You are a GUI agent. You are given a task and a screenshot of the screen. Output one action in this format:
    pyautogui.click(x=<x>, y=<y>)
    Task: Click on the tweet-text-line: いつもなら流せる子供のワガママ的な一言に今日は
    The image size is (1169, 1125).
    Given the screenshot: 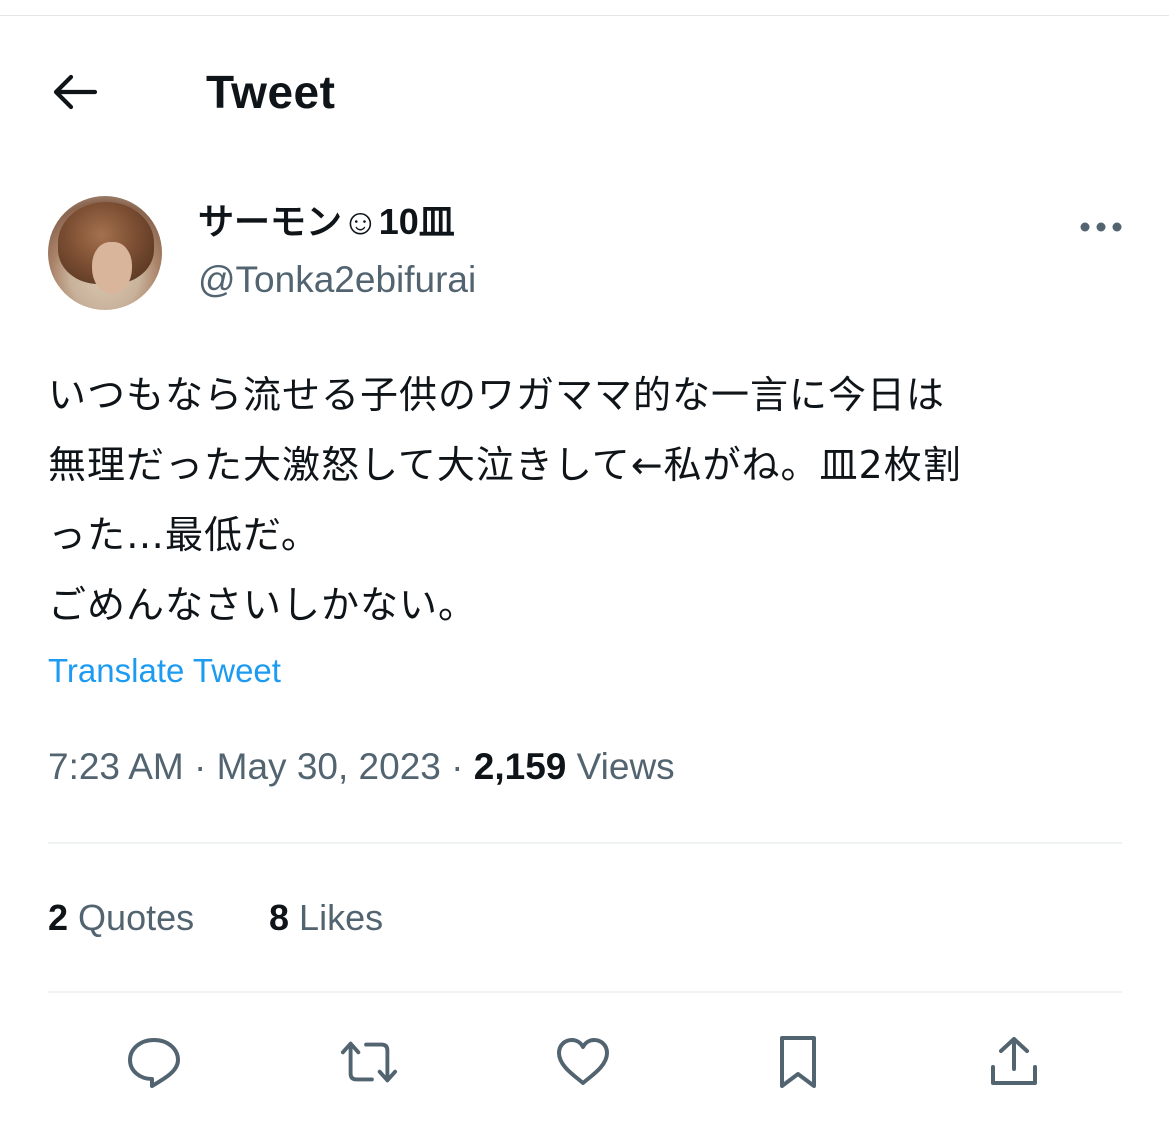 What is the action you would take?
    pyautogui.click(x=497, y=395)
    